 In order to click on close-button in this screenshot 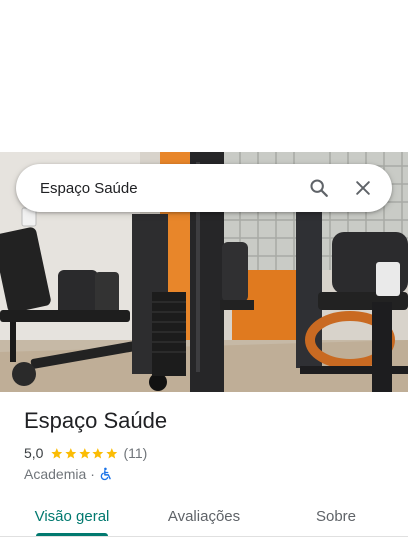, I will do `click(363, 188)`.